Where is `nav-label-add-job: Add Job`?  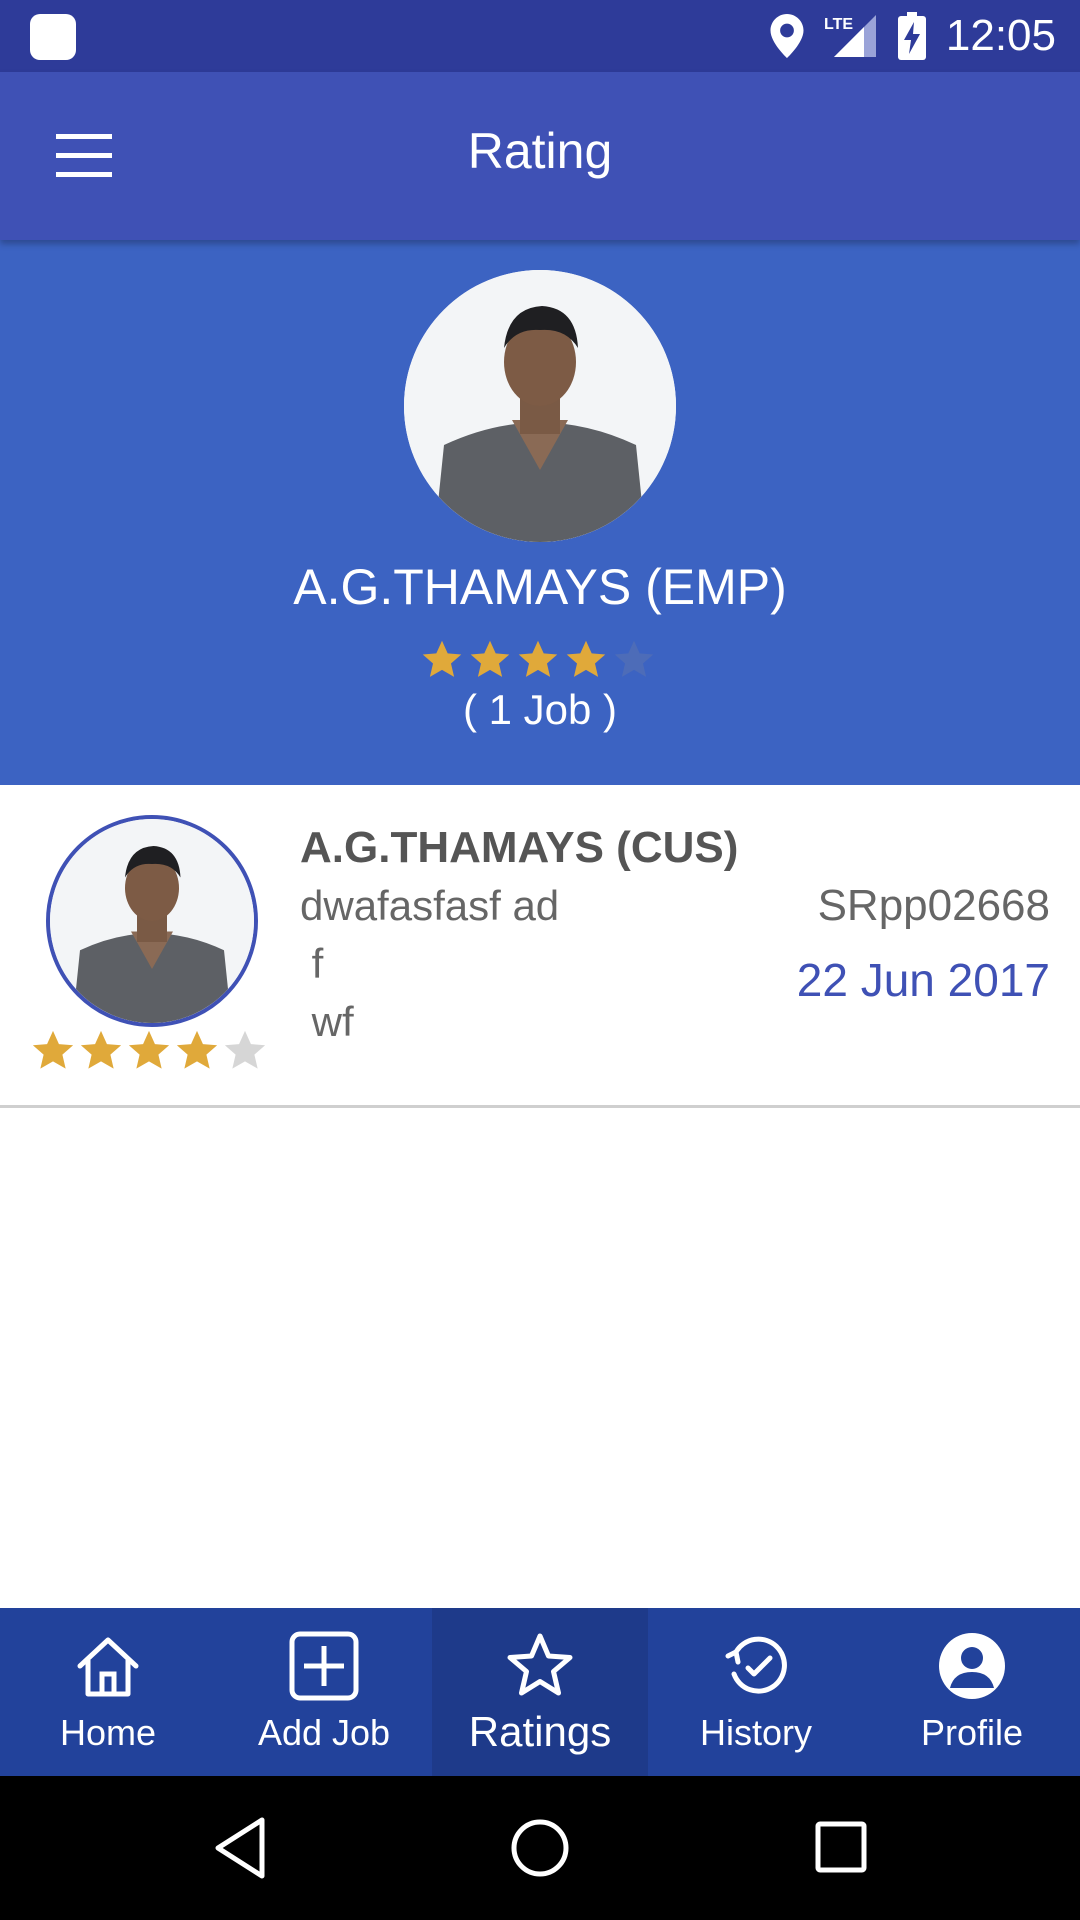
nav-label-add-job: Add Job is located at coordinates (324, 1732).